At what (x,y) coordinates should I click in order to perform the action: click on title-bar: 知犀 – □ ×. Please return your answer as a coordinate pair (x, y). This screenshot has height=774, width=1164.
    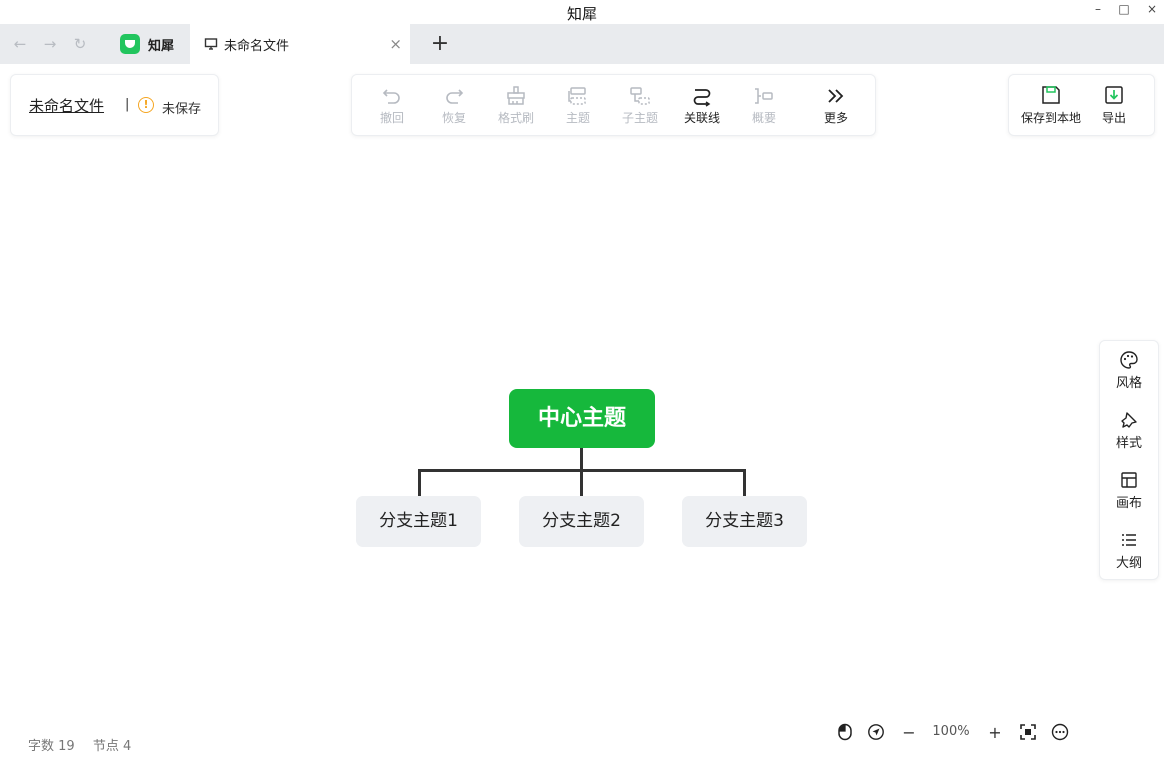
    Looking at the image, I should click on (582, 12).